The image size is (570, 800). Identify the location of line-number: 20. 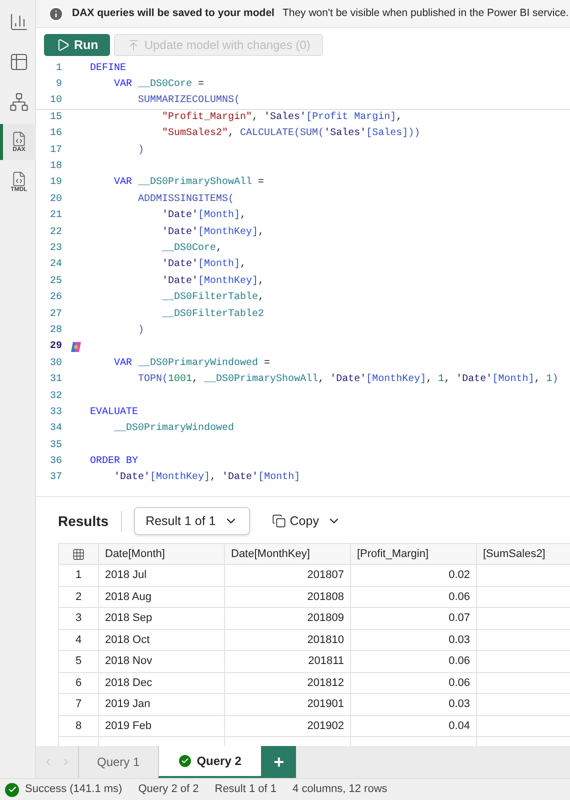
(55, 199).